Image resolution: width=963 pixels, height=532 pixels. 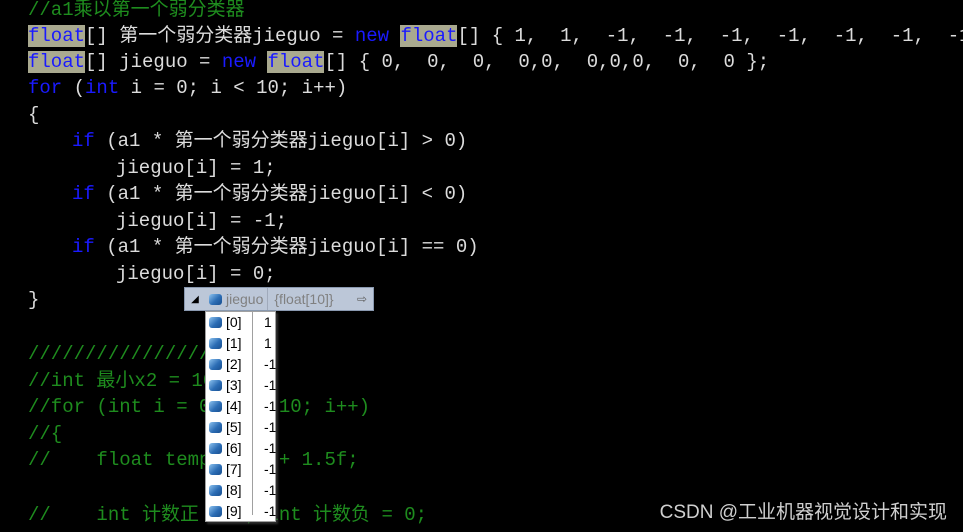 What do you see at coordinates (234, 448) in the screenshot?
I see `item-index: [6]` at bounding box center [234, 448].